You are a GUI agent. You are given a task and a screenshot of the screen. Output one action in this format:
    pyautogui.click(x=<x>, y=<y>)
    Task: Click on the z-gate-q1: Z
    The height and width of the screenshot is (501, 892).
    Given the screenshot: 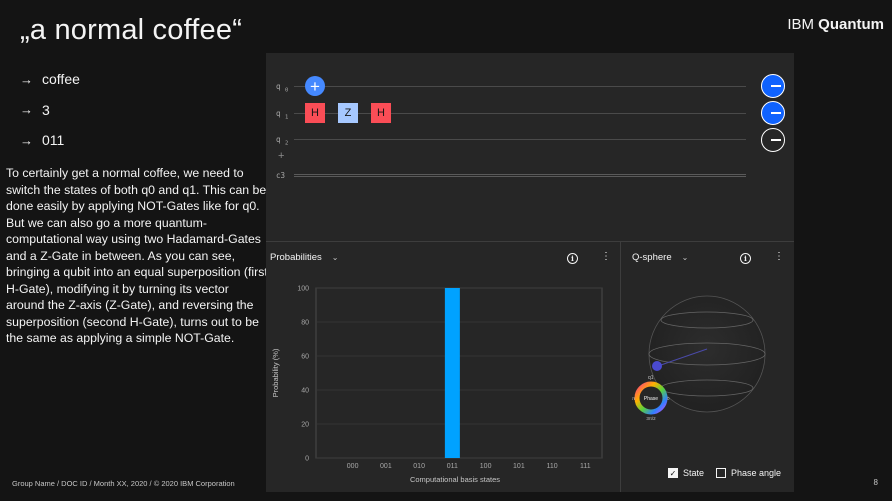 What is the action you would take?
    pyautogui.click(x=348, y=113)
    